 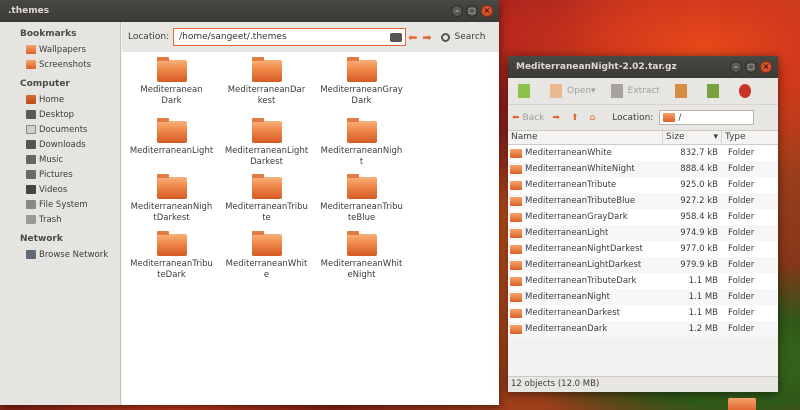 I want to click on desktop-folder-icon, so click(x=742, y=404).